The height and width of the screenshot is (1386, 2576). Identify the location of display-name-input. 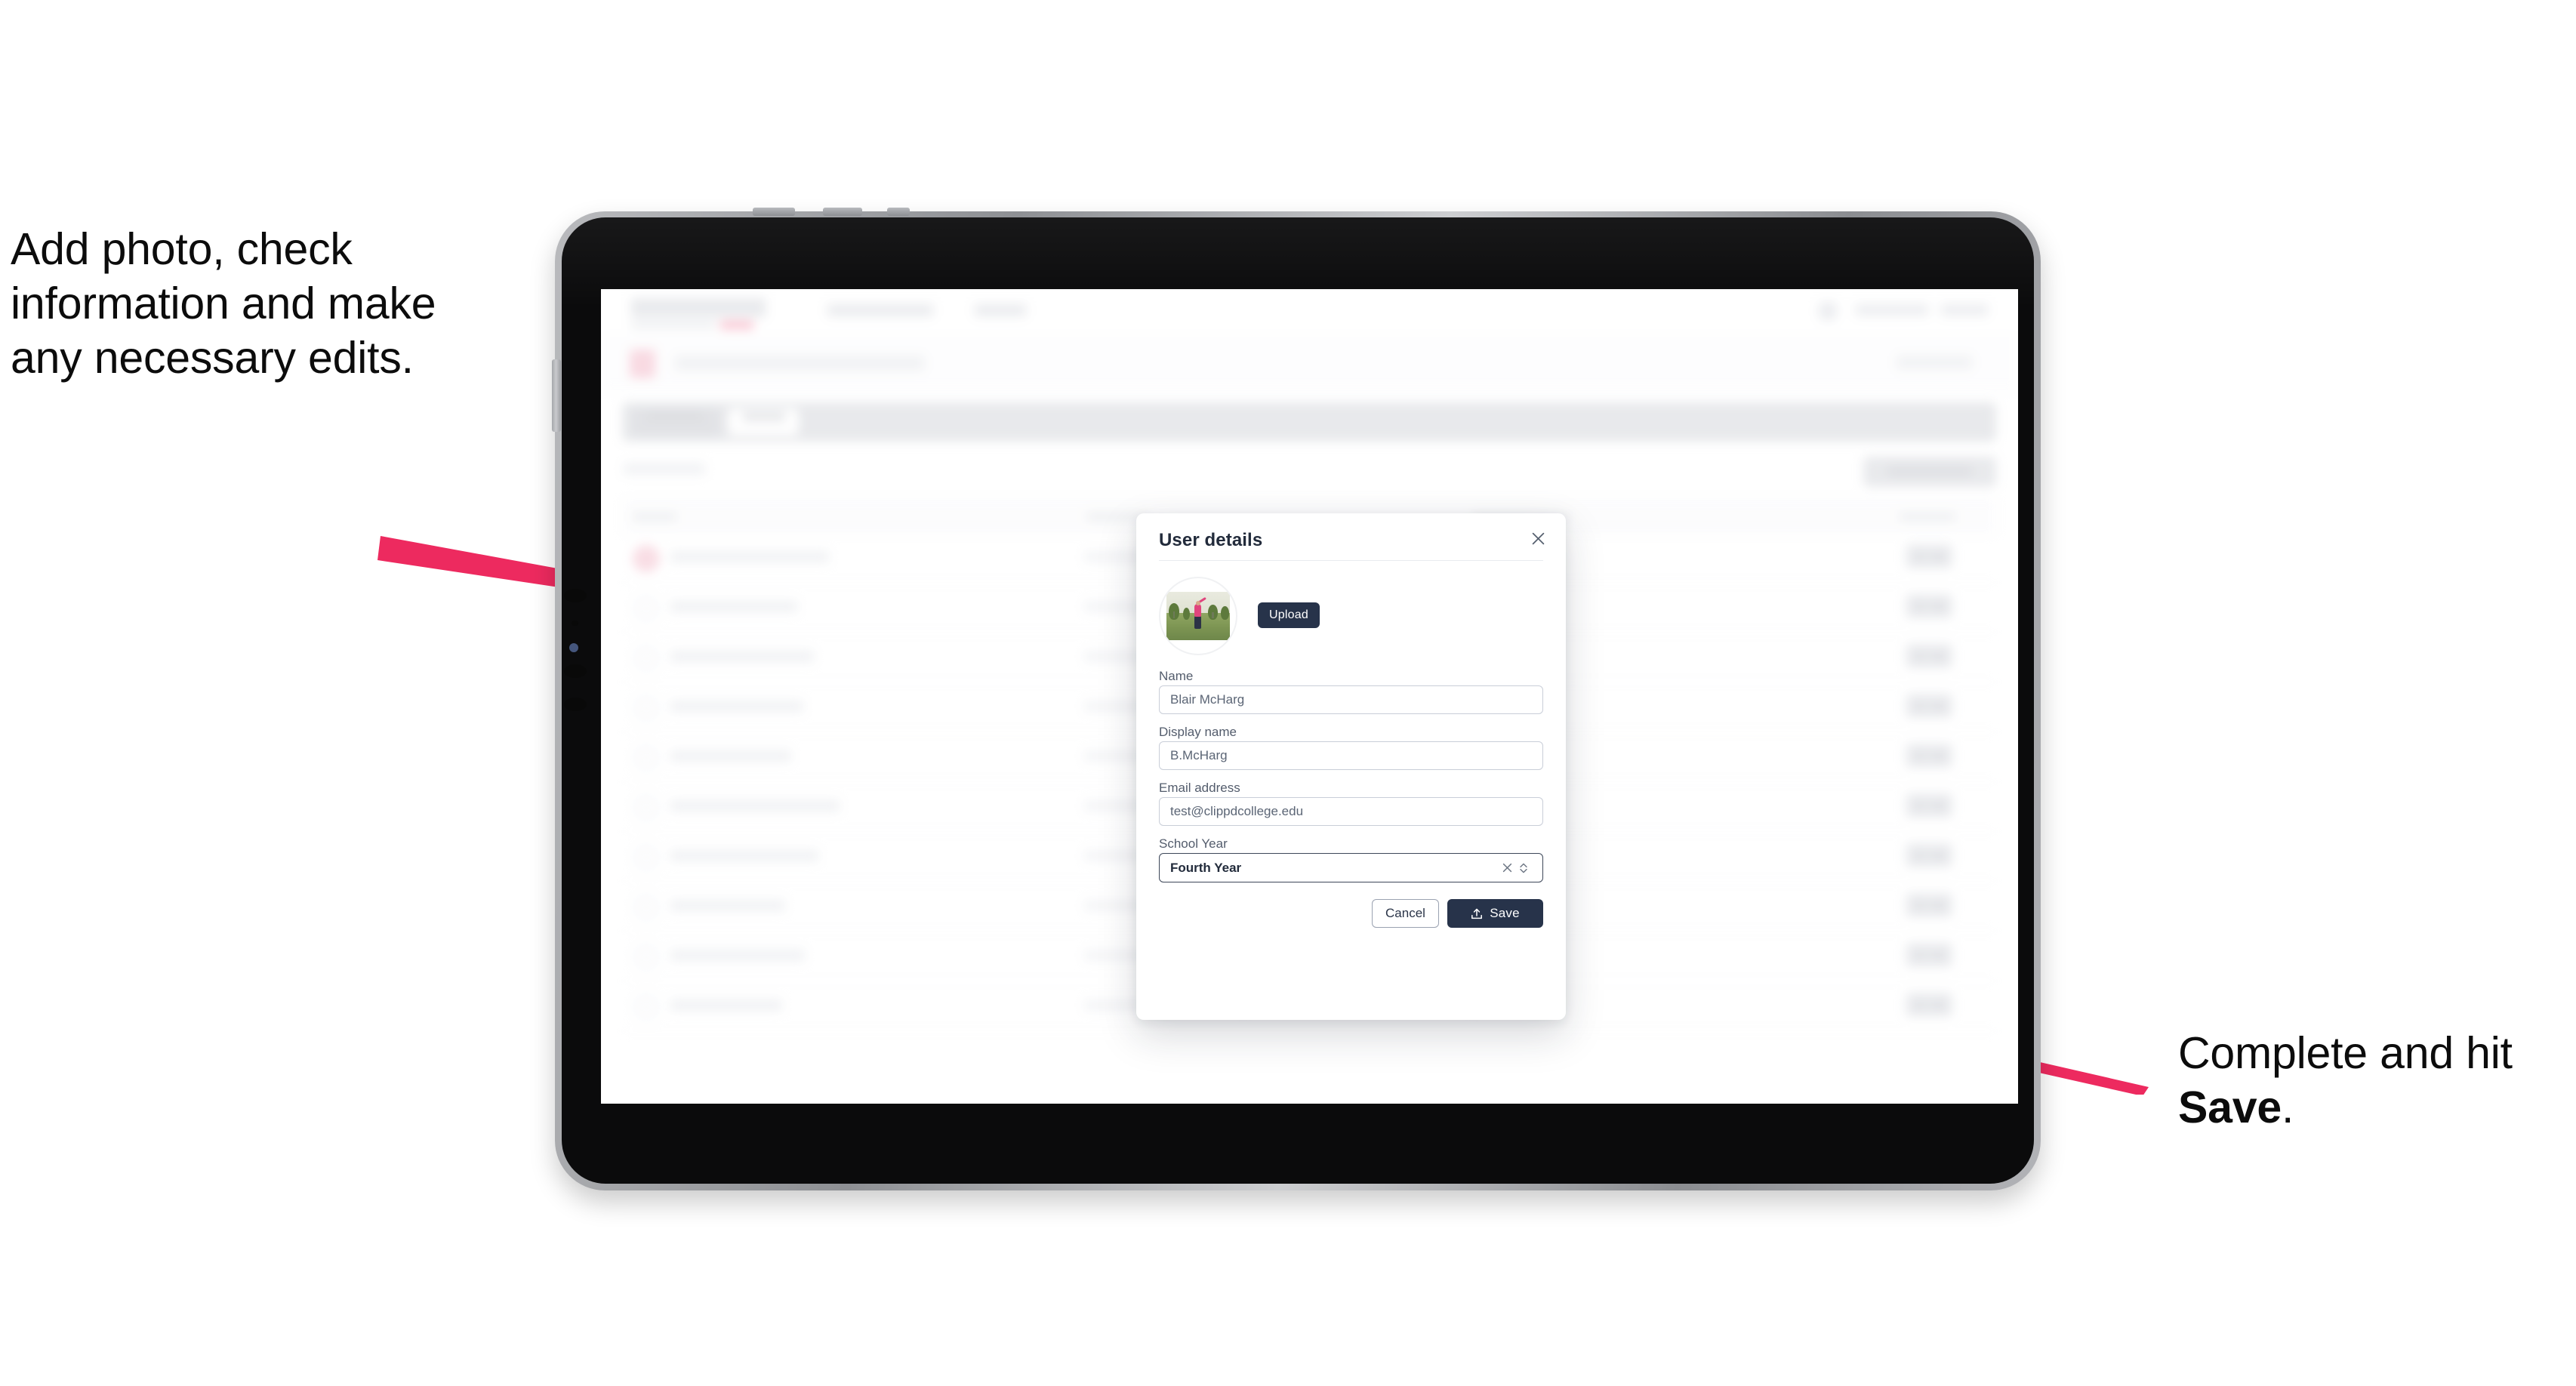
(1351, 755).